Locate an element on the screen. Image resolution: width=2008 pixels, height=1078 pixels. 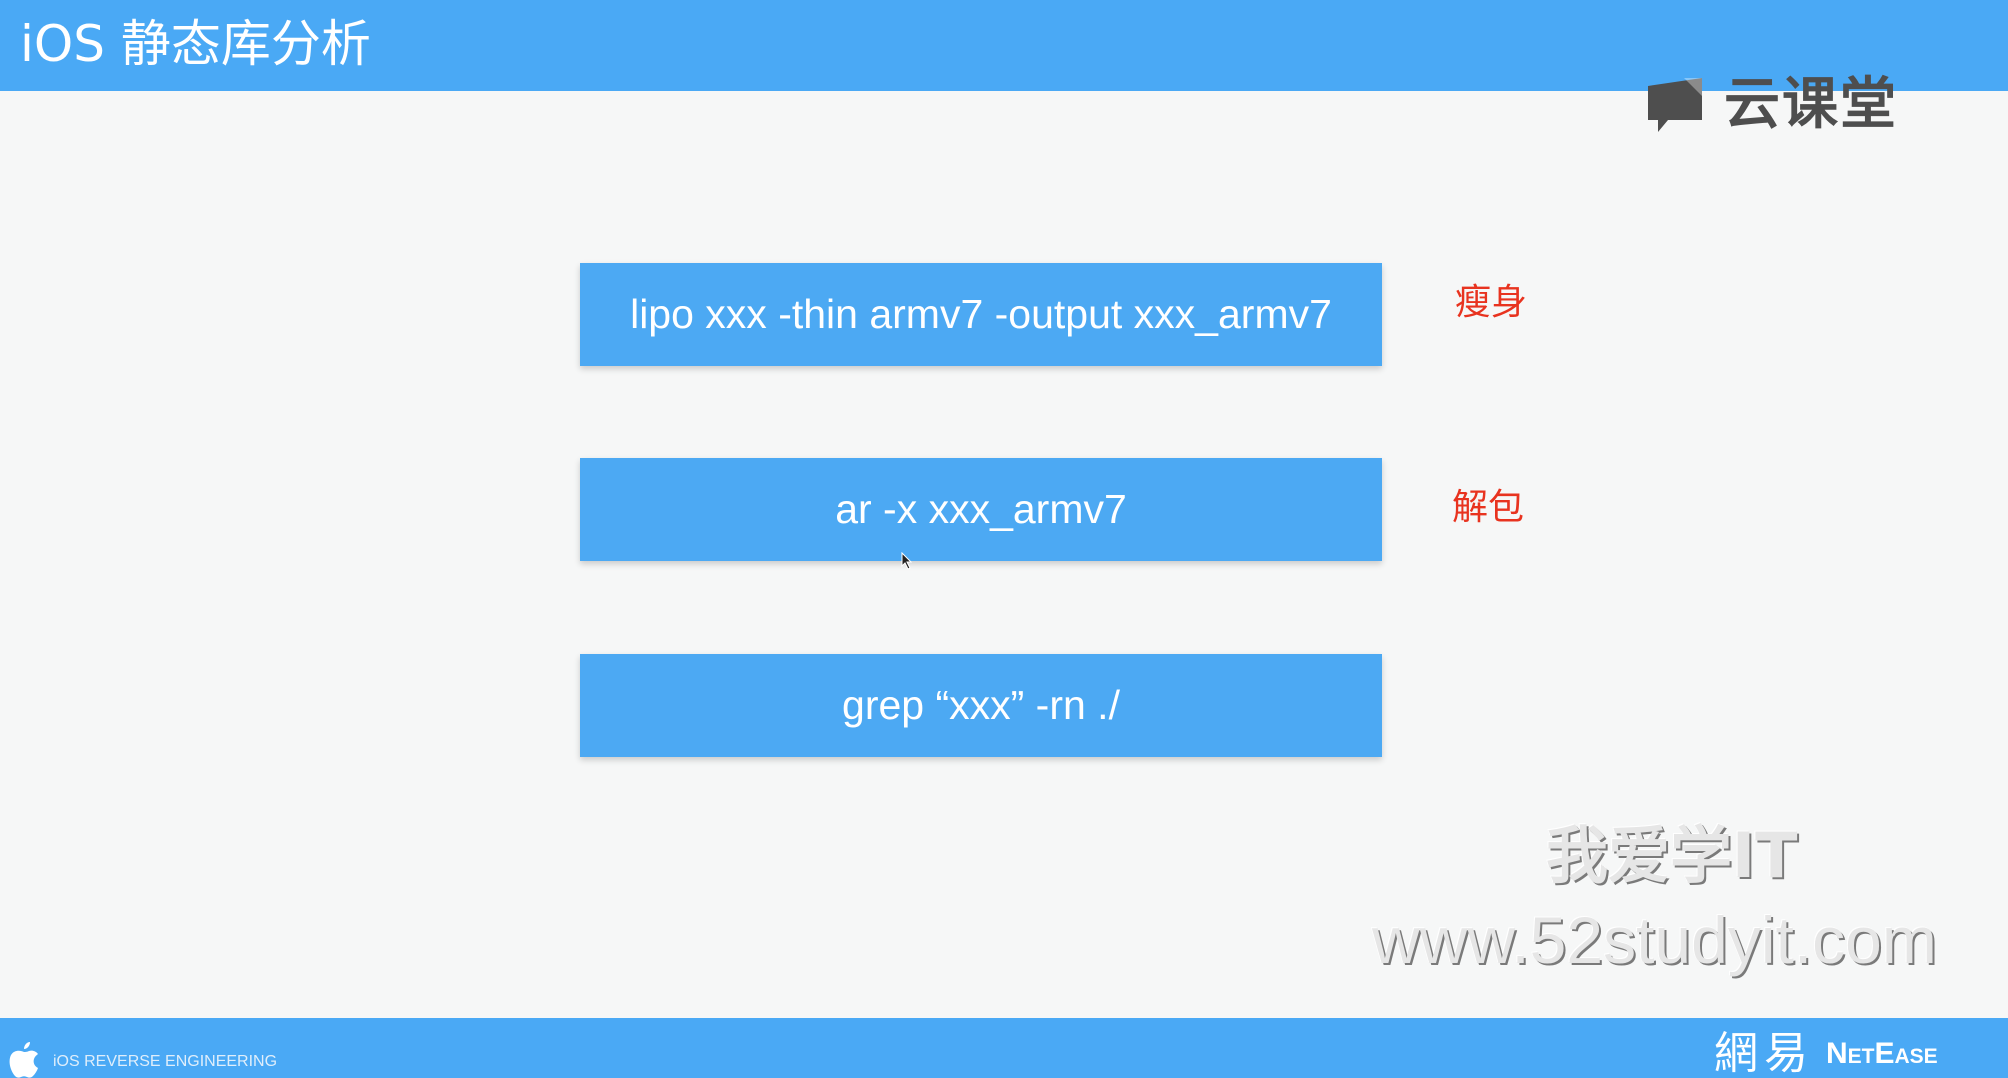
slide-title: iOS 静态库分析 is located at coordinates (195, 44).